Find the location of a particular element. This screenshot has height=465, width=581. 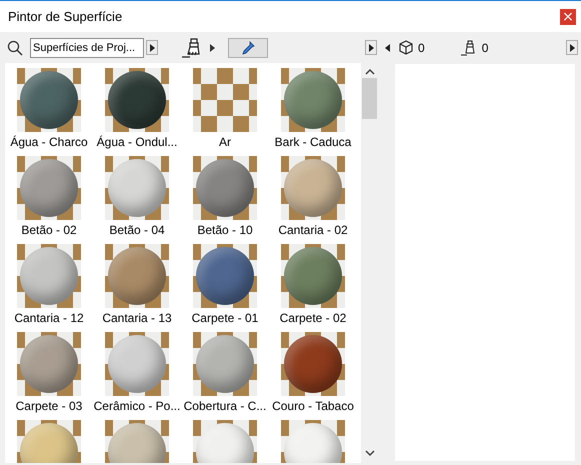

material-name: Couro - Tabaco is located at coordinates (313, 406).